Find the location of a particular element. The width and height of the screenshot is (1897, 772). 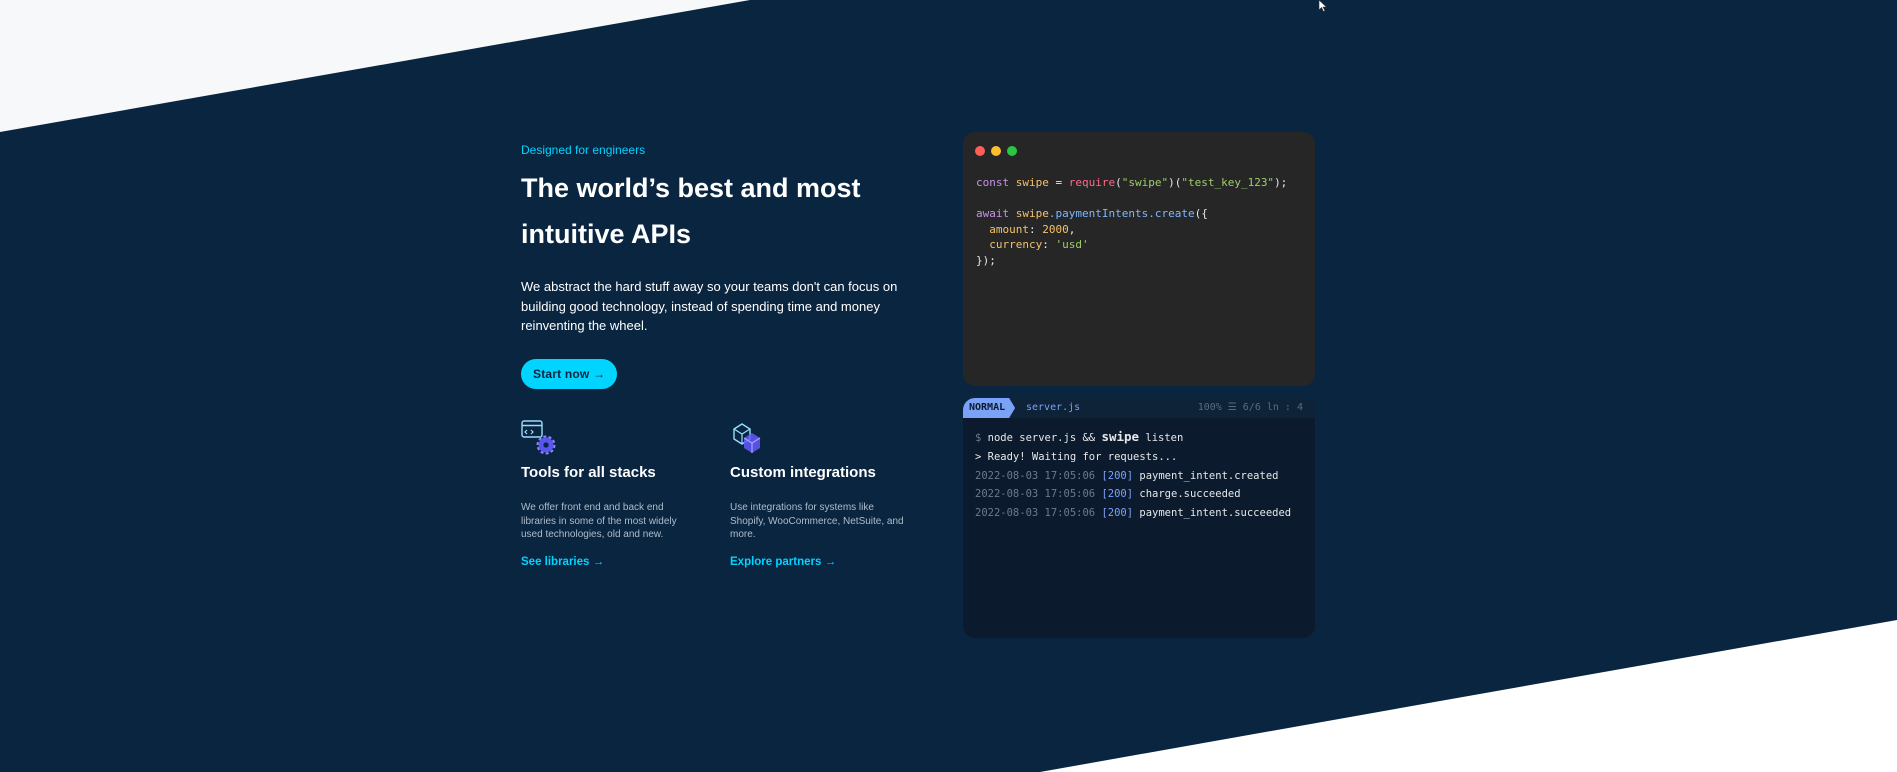

code-token: ); is located at coordinates (1281, 182).